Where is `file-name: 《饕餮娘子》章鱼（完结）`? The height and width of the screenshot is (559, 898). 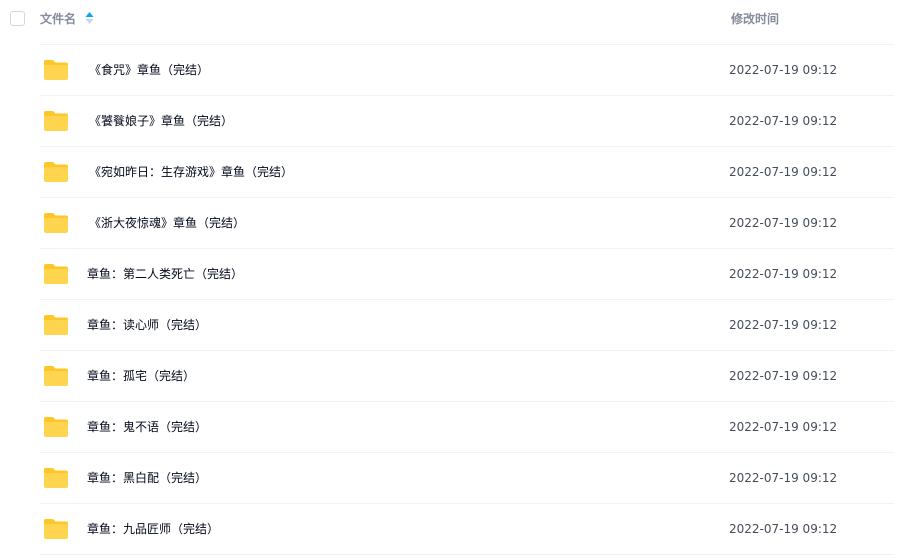
file-name: 《饕餮娘子》章鱼（完结） is located at coordinates (161, 121).